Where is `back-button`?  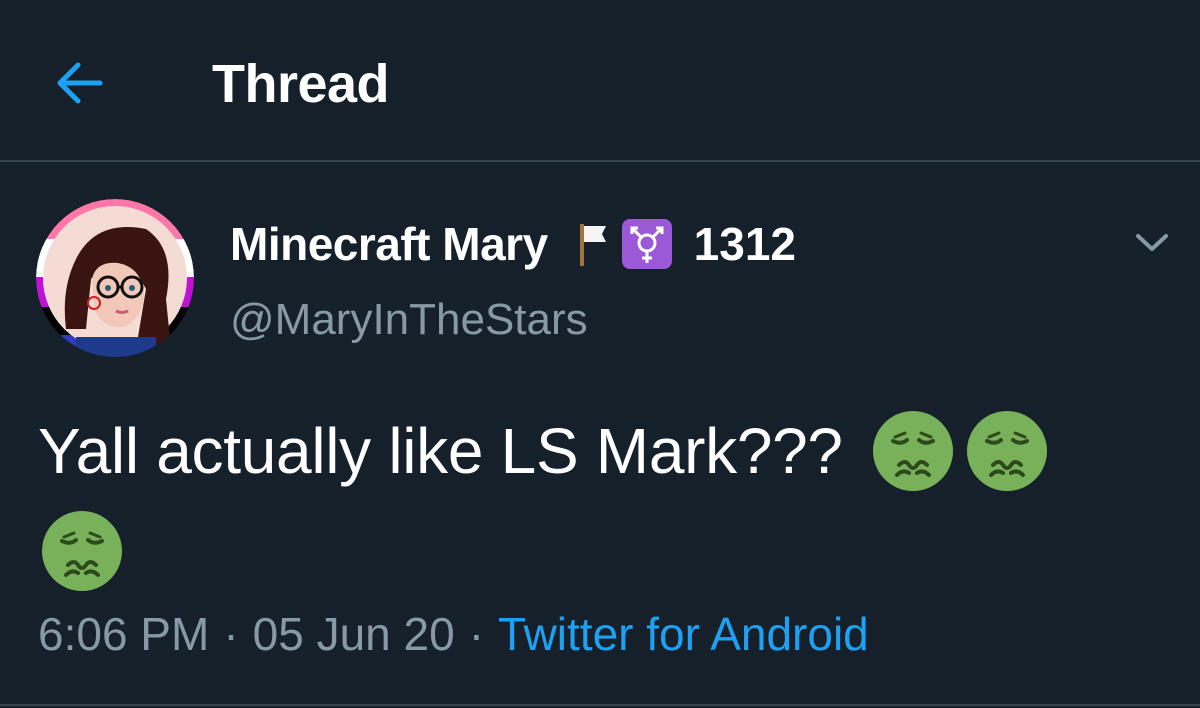
back-button is located at coordinates (80, 83).